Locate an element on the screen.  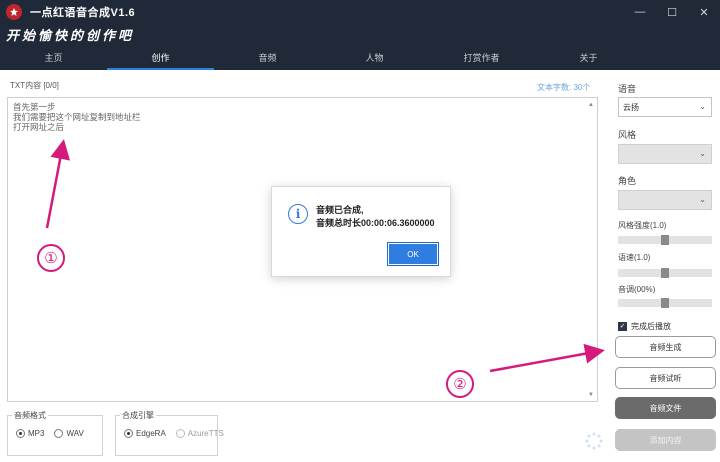
engine-edge-option: EdgeRA is located at coordinates (145, 433).